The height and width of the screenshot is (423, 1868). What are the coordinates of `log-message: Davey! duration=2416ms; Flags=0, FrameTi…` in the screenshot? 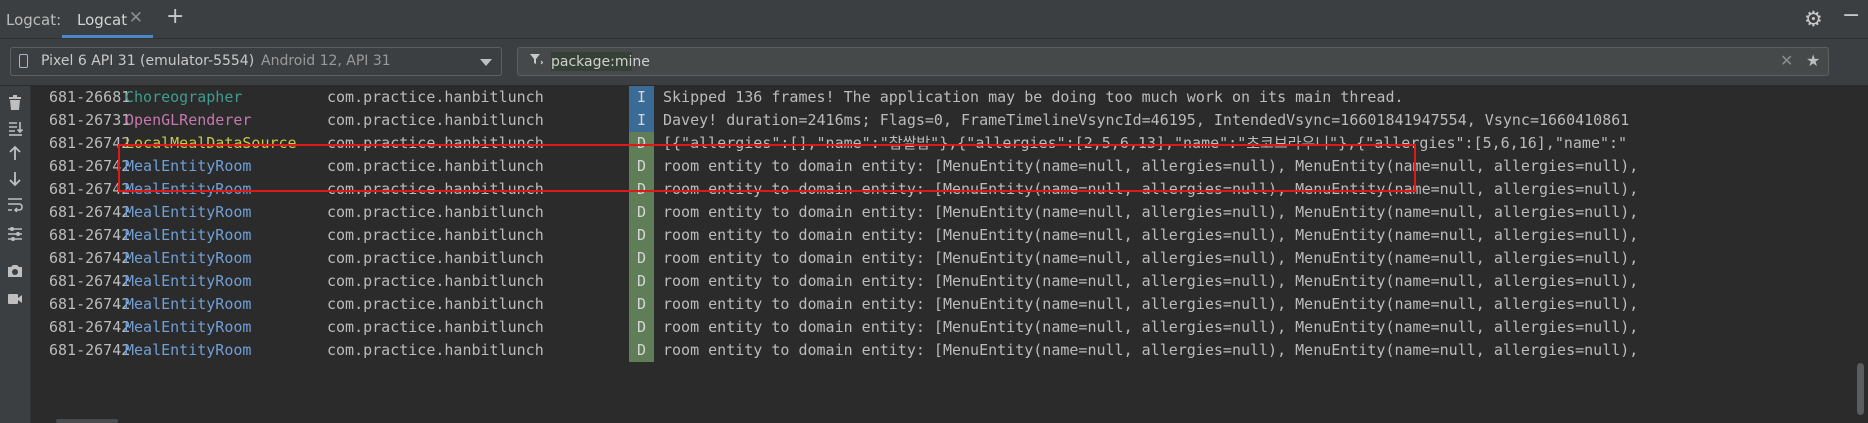 It's located at (1146, 120).